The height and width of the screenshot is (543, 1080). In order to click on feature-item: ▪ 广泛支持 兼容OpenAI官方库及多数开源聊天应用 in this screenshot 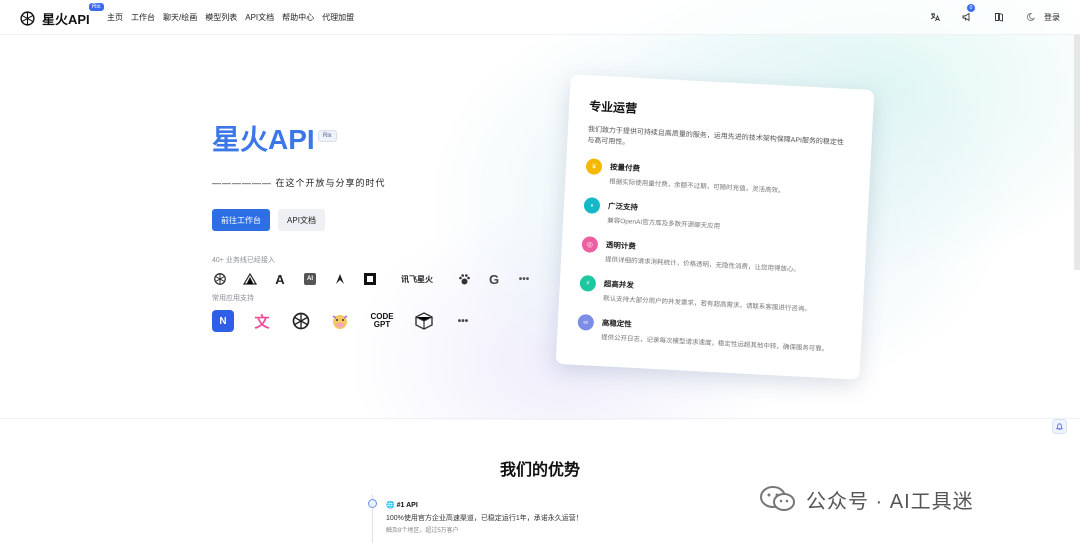, I will do `click(715, 217)`.